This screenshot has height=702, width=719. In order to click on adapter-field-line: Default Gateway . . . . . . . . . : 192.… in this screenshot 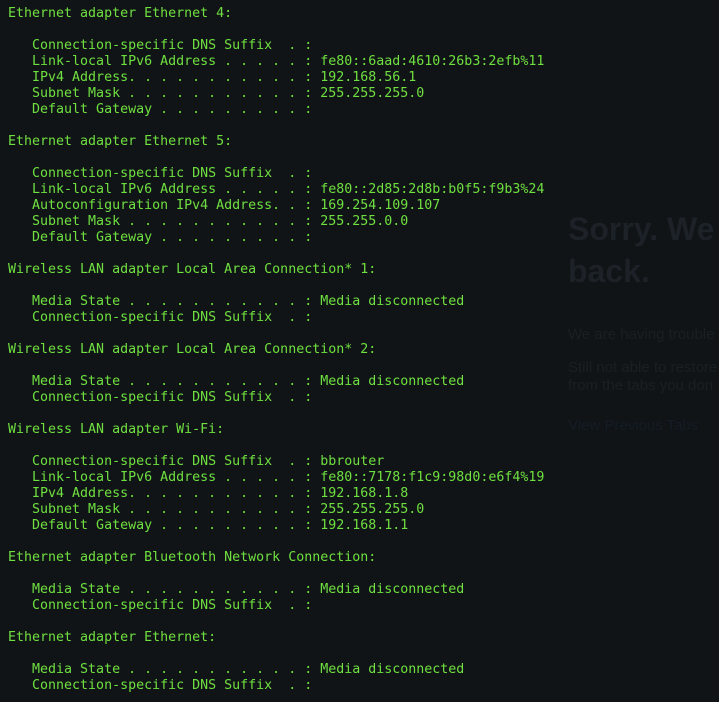, I will do `click(208, 525)`.